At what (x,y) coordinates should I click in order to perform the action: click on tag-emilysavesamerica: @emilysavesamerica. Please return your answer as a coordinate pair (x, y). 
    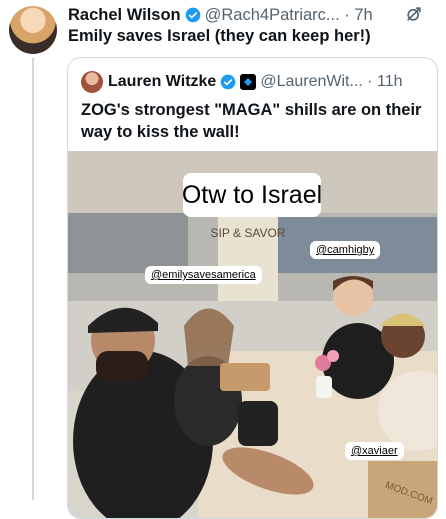
    Looking at the image, I should click on (203, 275).